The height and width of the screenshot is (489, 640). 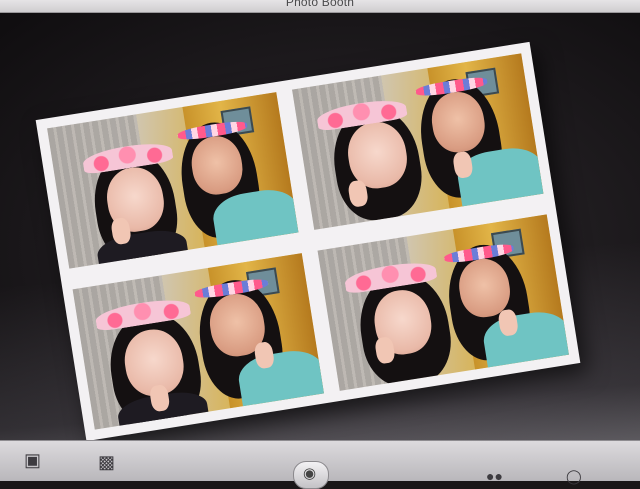 I want to click on photo-top-left, so click(x=173, y=180).